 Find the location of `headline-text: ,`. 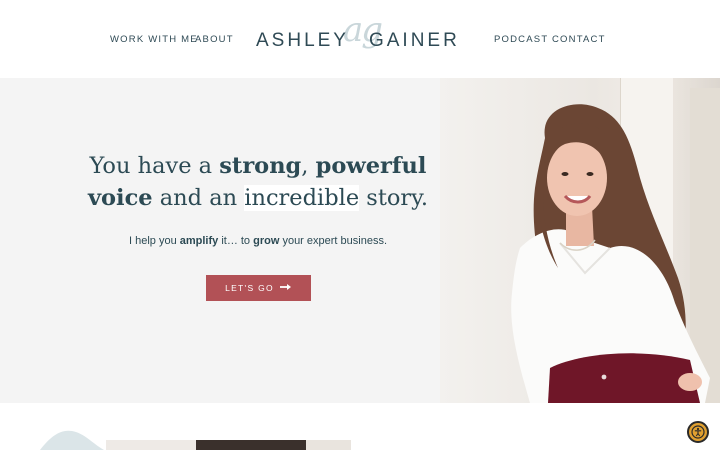

headline-text: , is located at coordinates (308, 166).